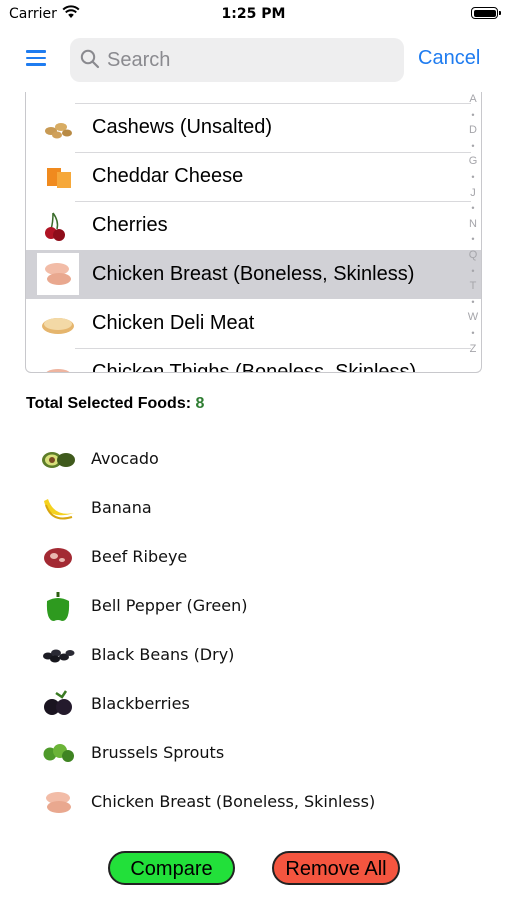 Image resolution: width=507 pixels, height=900 pixels. What do you see at coordinates (473, 131) in the screenshot?
I see `index-letter: D` at bounding box center [473, 131].